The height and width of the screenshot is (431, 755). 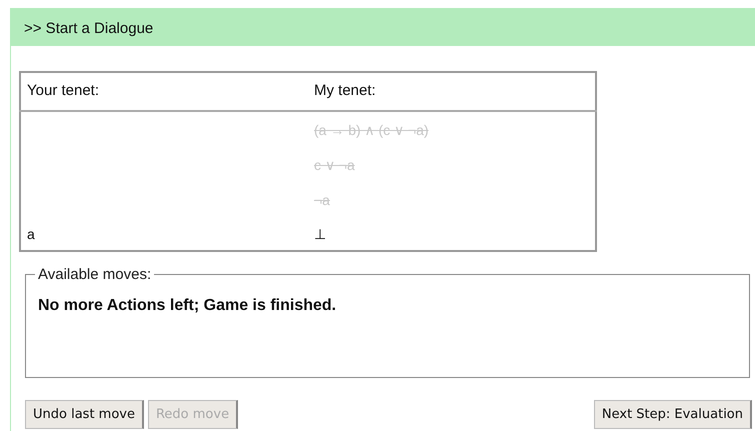 What do you see at coordinates (452, 91) in the screenshot?
I see `column-header: My tenet:` at bounding box center [452, 91].